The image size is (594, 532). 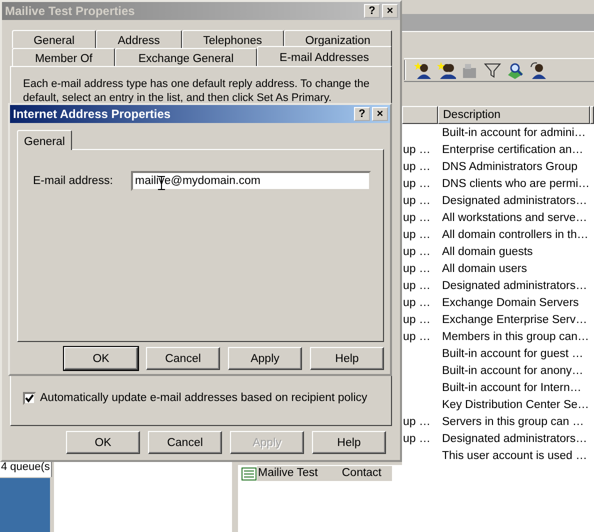 I want to click on filter-icon, so click(x=492, y=70).